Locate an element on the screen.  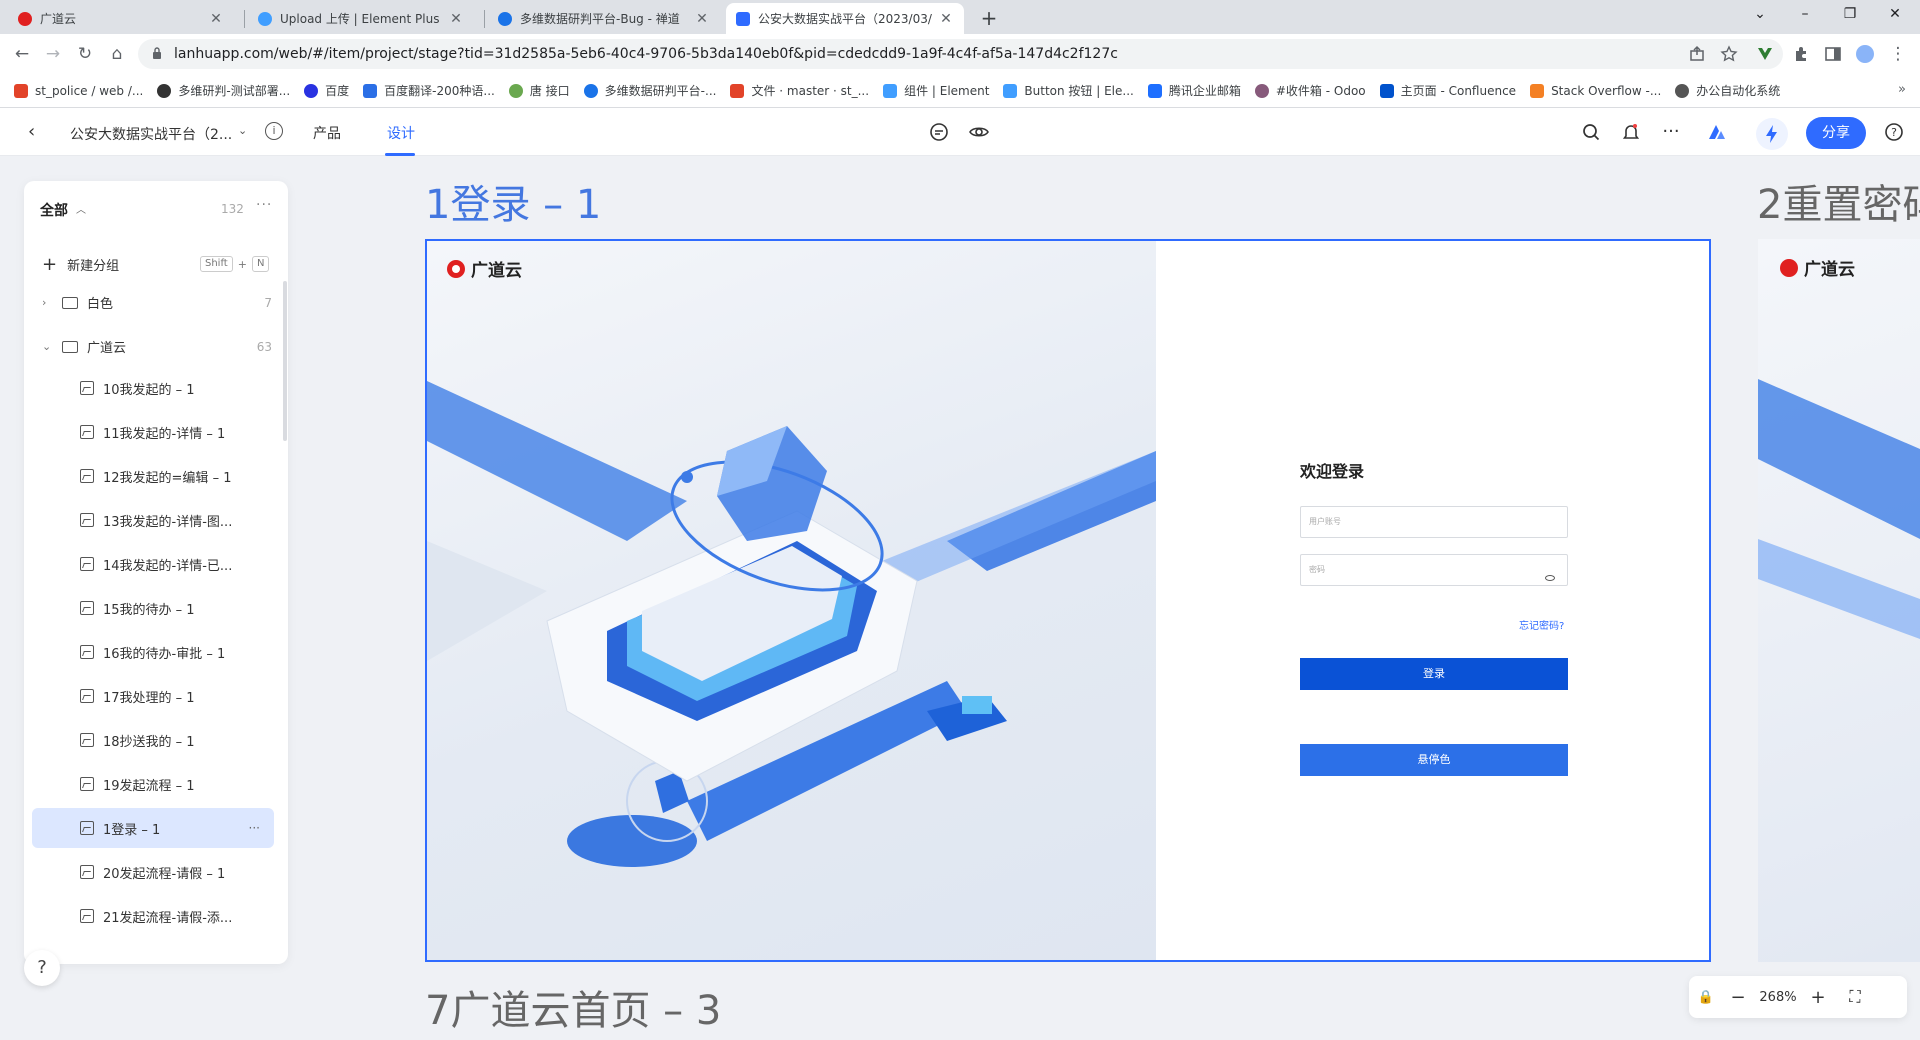
bookmark-item: 主页面 - Confluence is located at coordinates (1447, 90).